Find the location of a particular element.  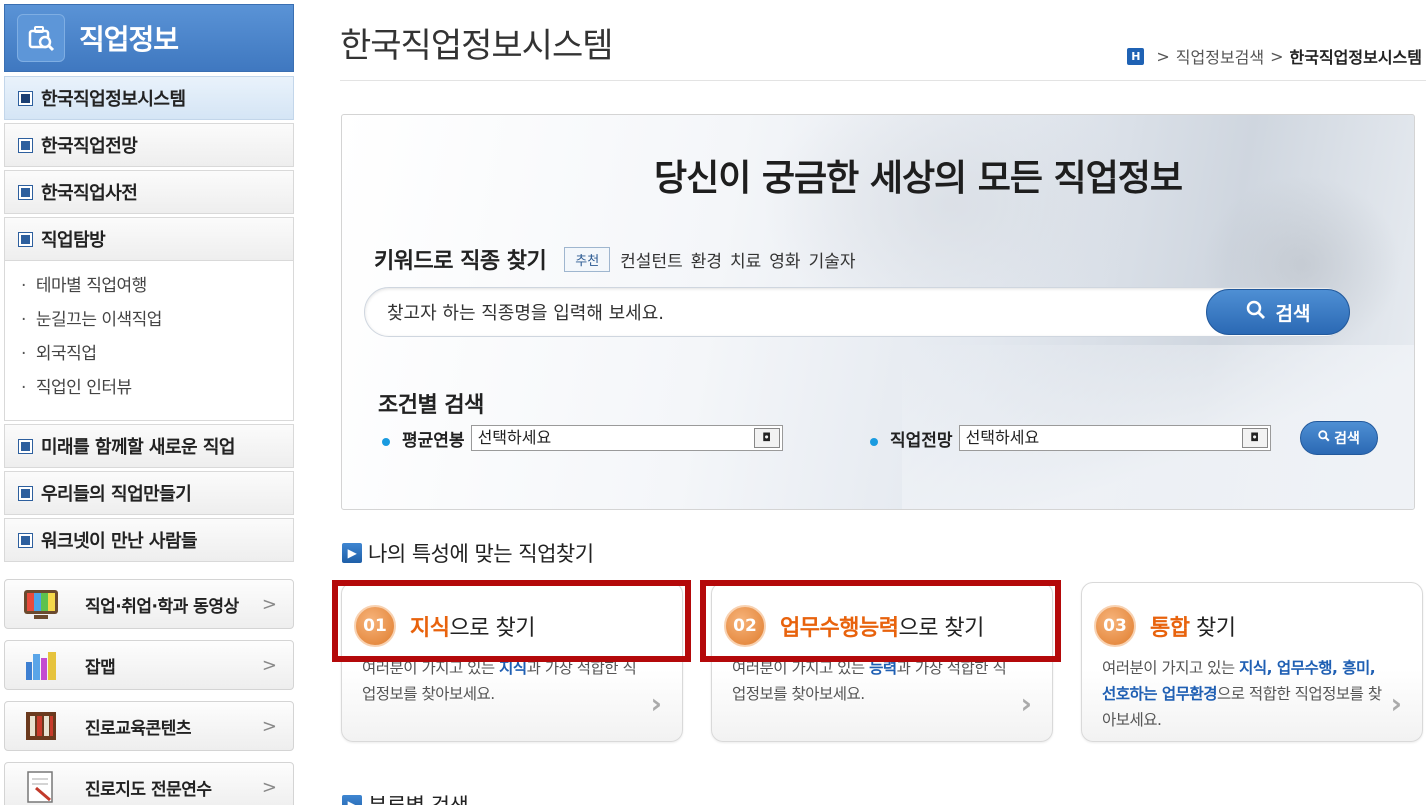

quick-link-training: 진로지도 전문연수 > is located at coordinates (149, 783).